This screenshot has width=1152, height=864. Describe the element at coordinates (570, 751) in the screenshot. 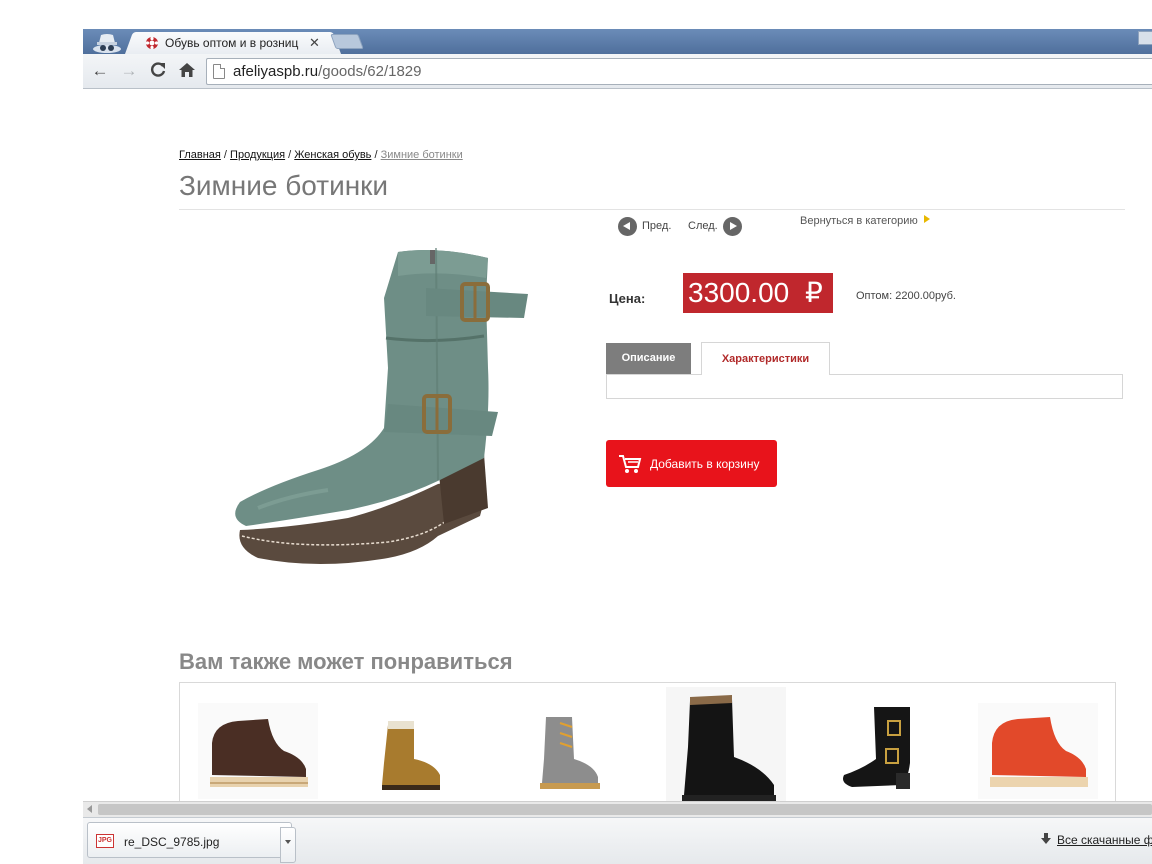

I see `grey-lace-boot-image` at that location.